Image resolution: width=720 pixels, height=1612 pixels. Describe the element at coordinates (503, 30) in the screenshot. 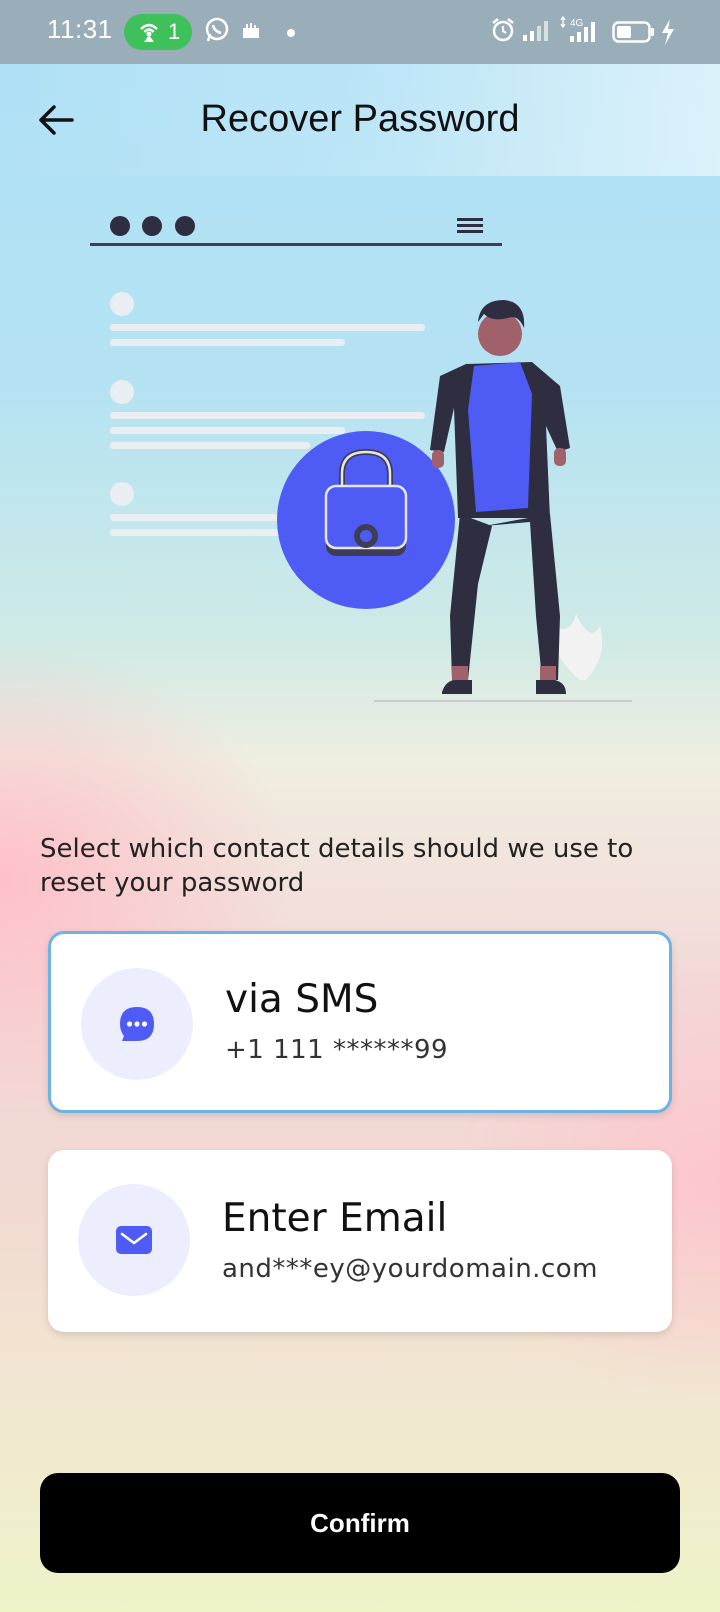

I see `alarm-icon` at that location.